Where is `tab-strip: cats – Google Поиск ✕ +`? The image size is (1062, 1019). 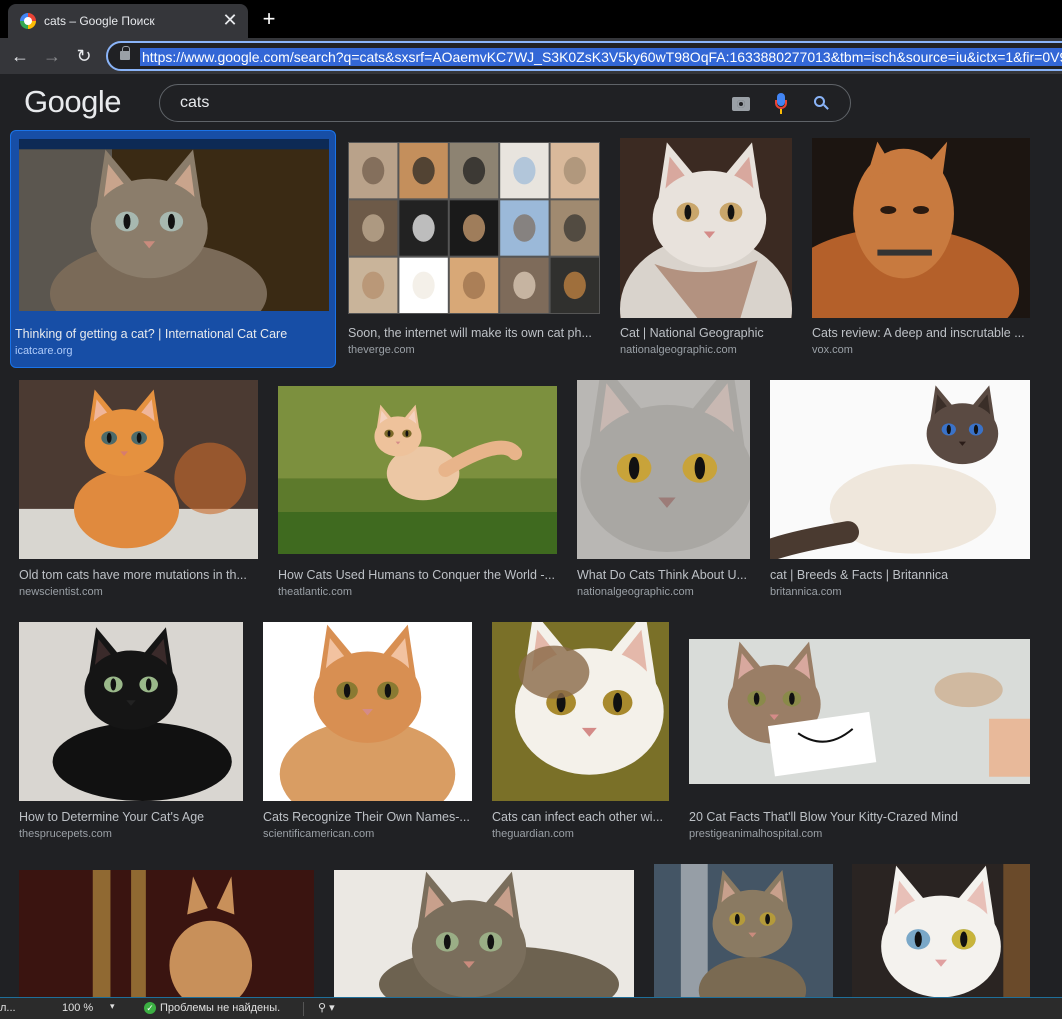
tab-strip: cats – Google Поиск ✕ + is located at coordinates (531, 19).